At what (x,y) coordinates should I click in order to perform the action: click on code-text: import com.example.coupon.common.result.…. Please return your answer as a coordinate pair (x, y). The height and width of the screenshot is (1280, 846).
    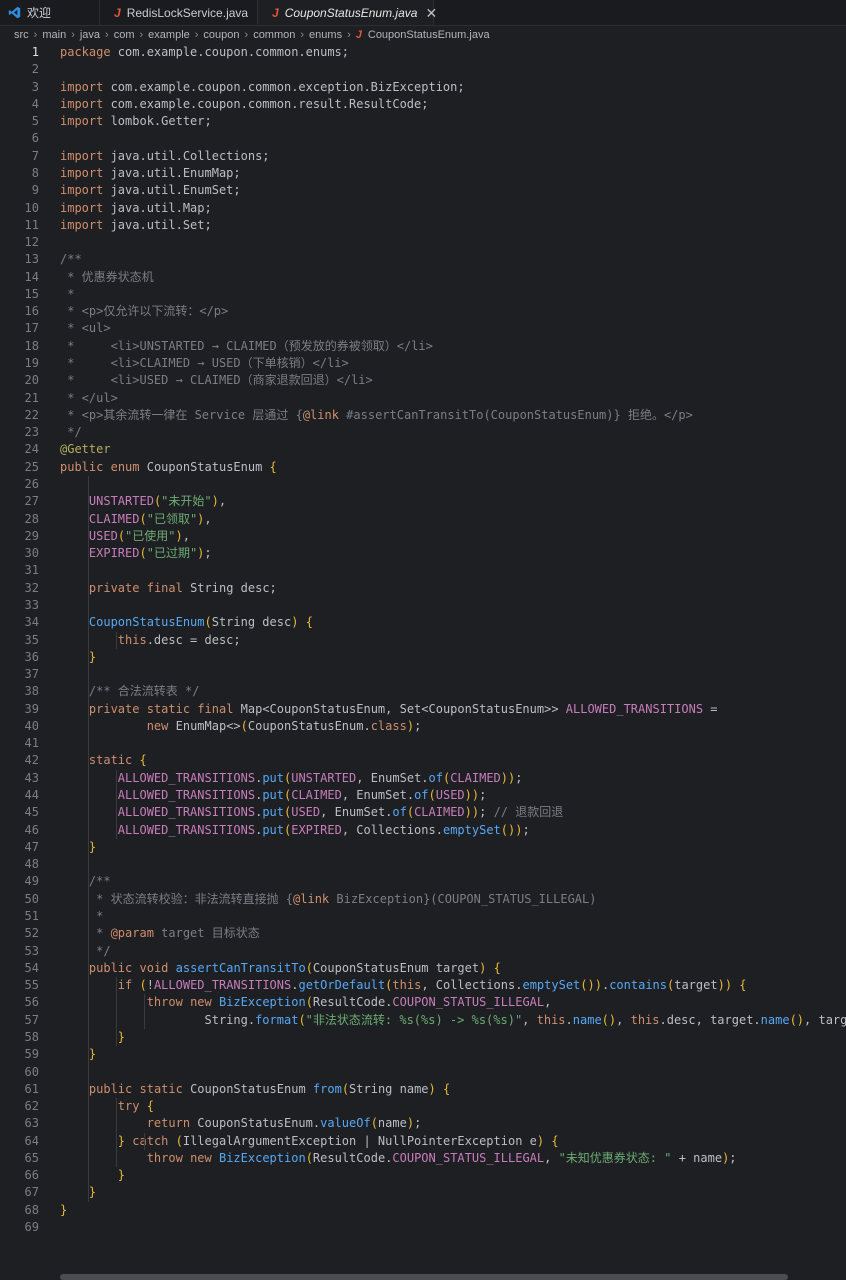
    Looking at the image, I should click on (244, 104).